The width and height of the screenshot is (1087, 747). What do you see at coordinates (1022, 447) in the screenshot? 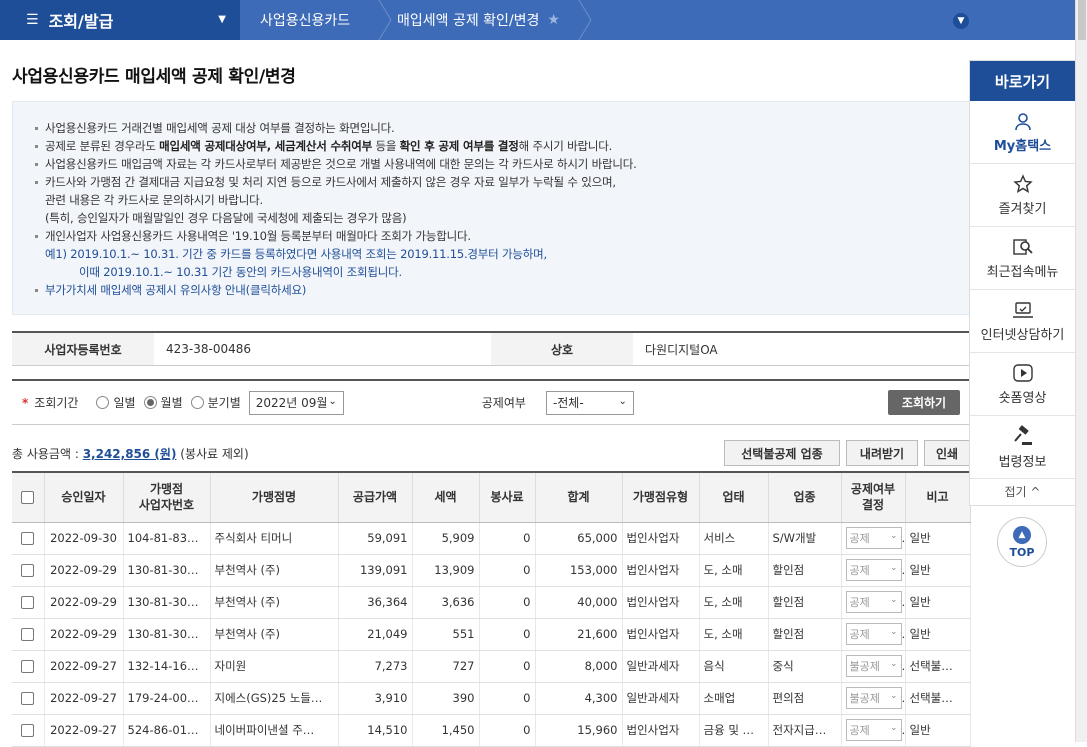
I see `quick-law-info: 법령정보` at bounding box center [1022, 447].